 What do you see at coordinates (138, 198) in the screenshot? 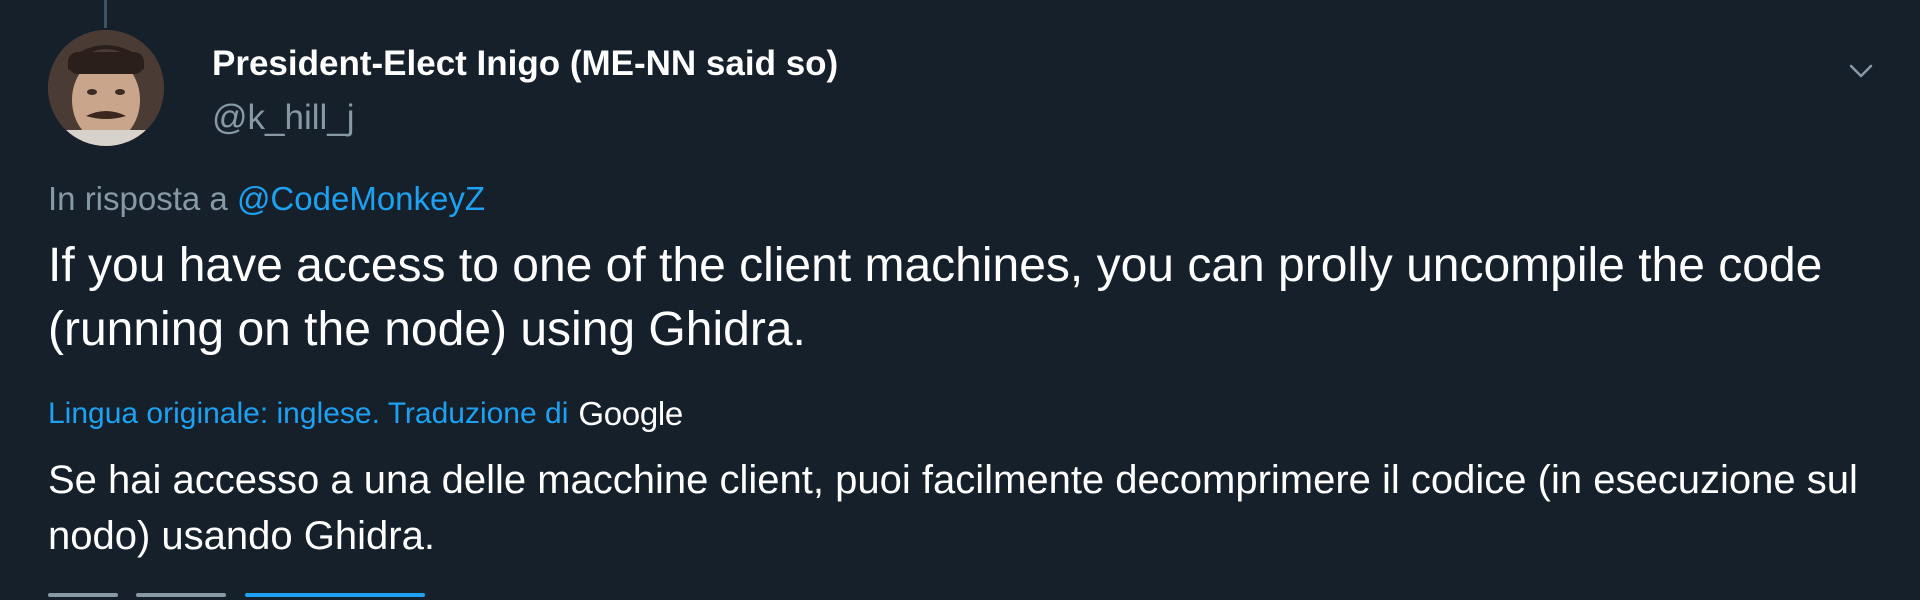
I see `reply-prefix: In risposta a` at bounding box center [138, 198].